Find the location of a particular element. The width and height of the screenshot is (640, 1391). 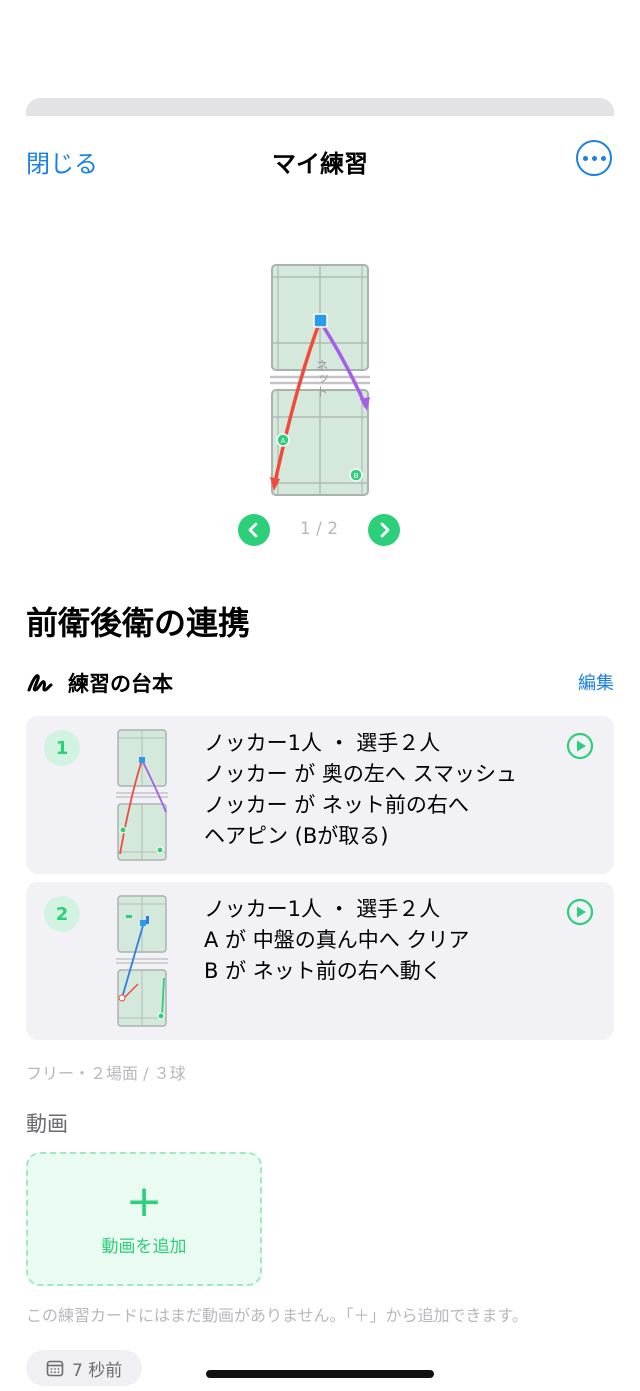

player-b-marker: B is located at coordinates (356, 476).